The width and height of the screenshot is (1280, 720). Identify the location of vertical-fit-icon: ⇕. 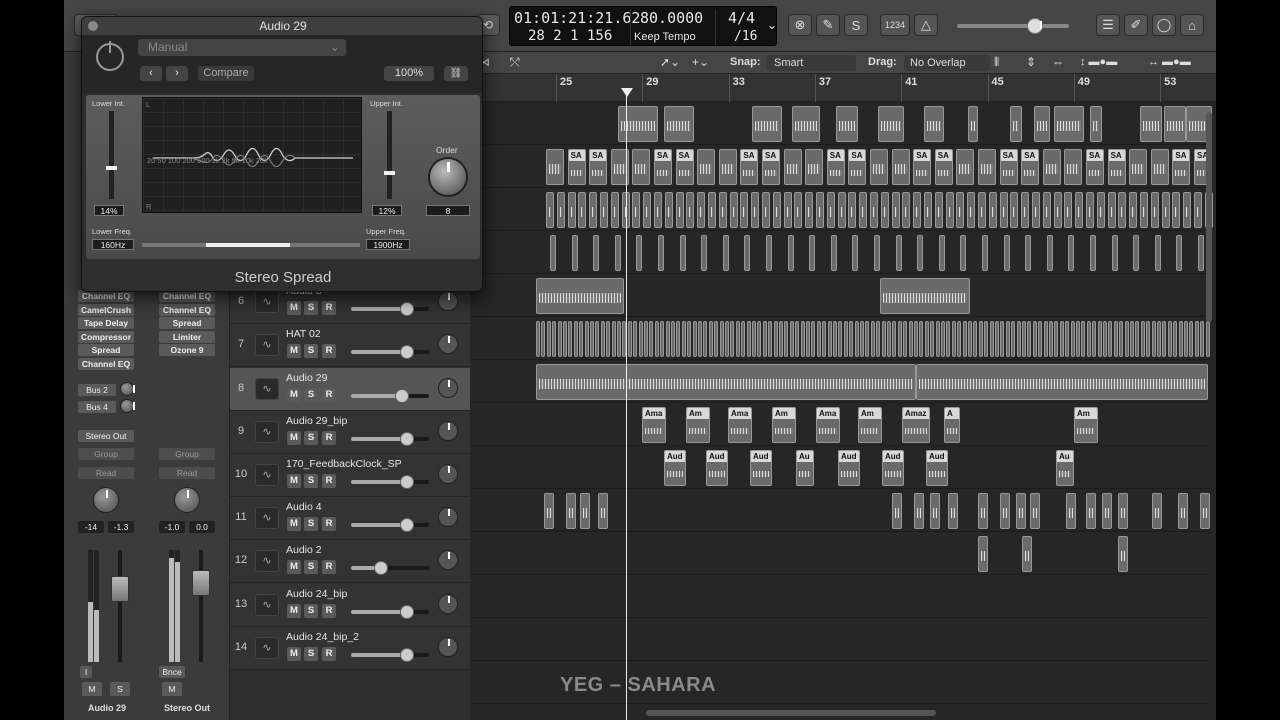
(1031, 62).